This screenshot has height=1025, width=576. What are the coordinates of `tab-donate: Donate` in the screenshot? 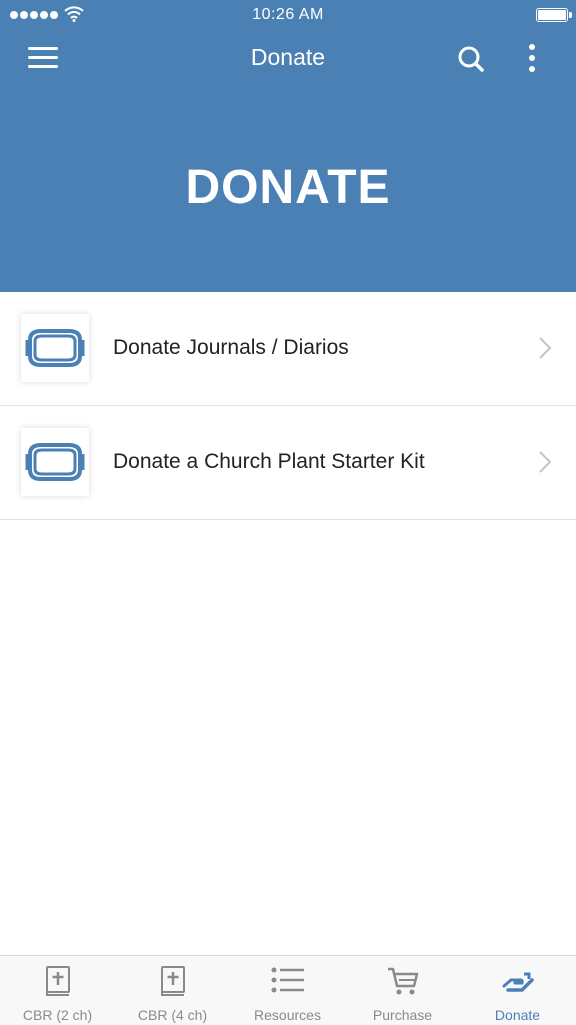 It's located at (517, 990).